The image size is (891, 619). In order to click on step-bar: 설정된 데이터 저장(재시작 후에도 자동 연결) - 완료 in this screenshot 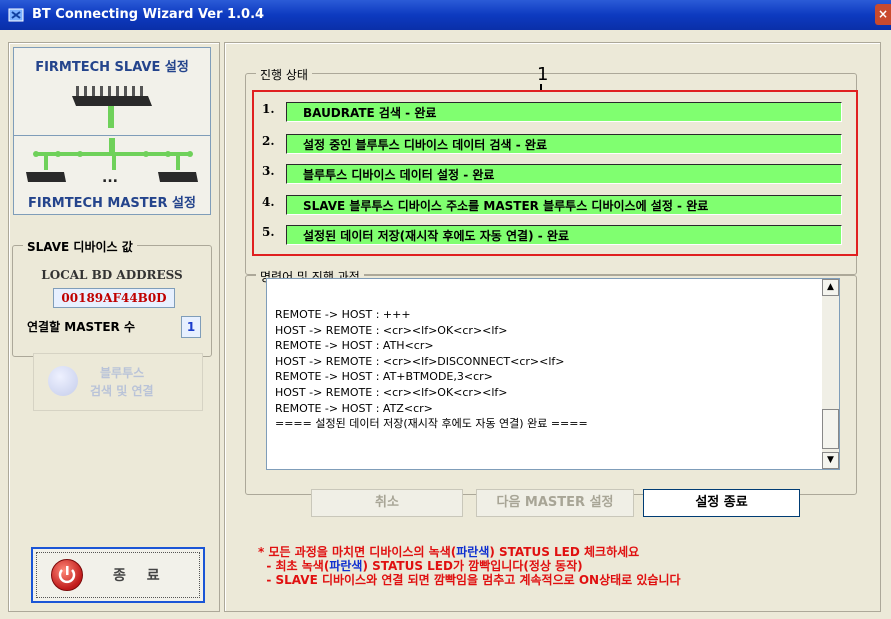, I will do `click(564, 235)`.